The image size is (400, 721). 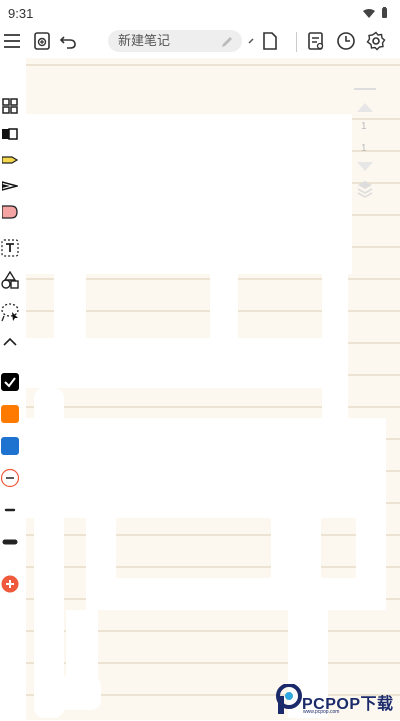 I want to click on add-color-button, so click(x=10, y=584).